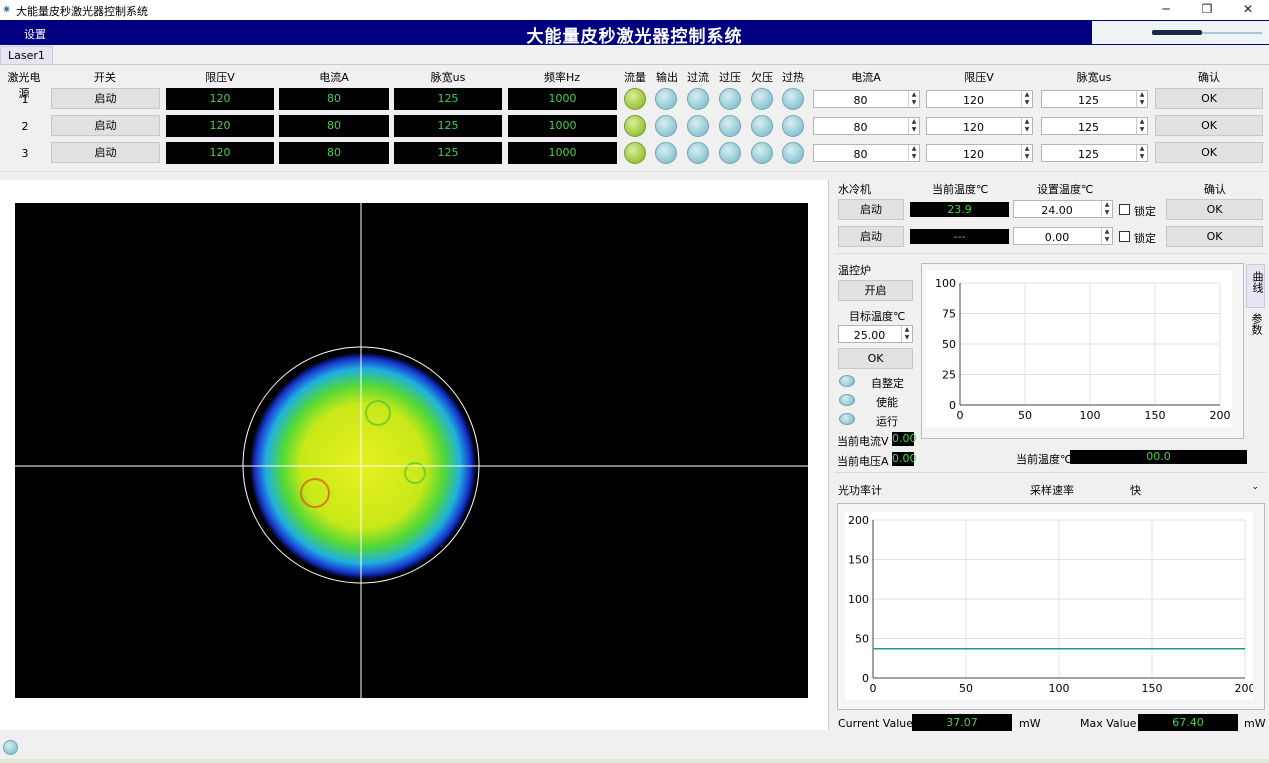 The image size is (1269, 763). Describe the element at coordinates (1166, 9) in the screenshot. I see `minimize-button: ─` at that location.